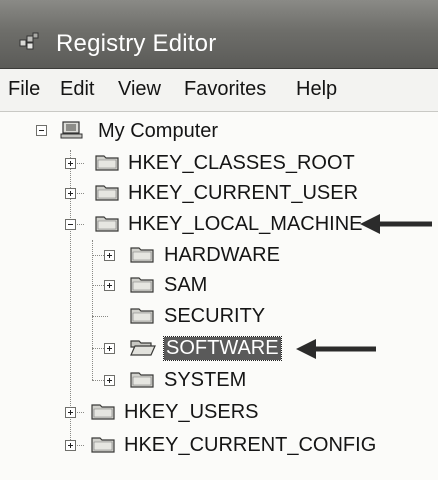 Image resolution: width=438 pixels, height=480 pixels. What do you see at coordinates (136, 43) in the screenshot?
I see `window-title: Registry Editor` at bounding box center [136, 43].